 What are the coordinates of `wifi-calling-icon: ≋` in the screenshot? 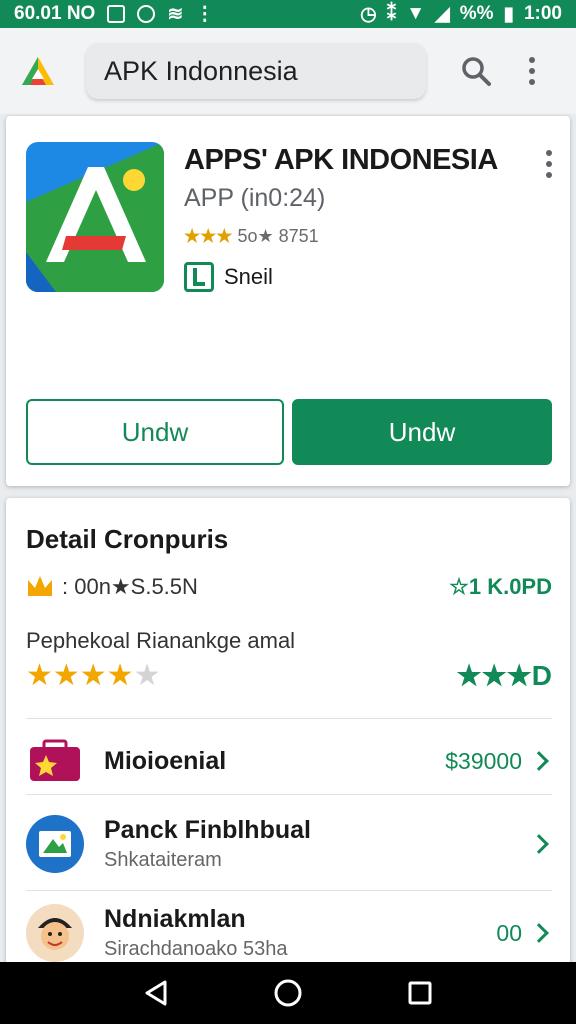 It's located at (175, 14).